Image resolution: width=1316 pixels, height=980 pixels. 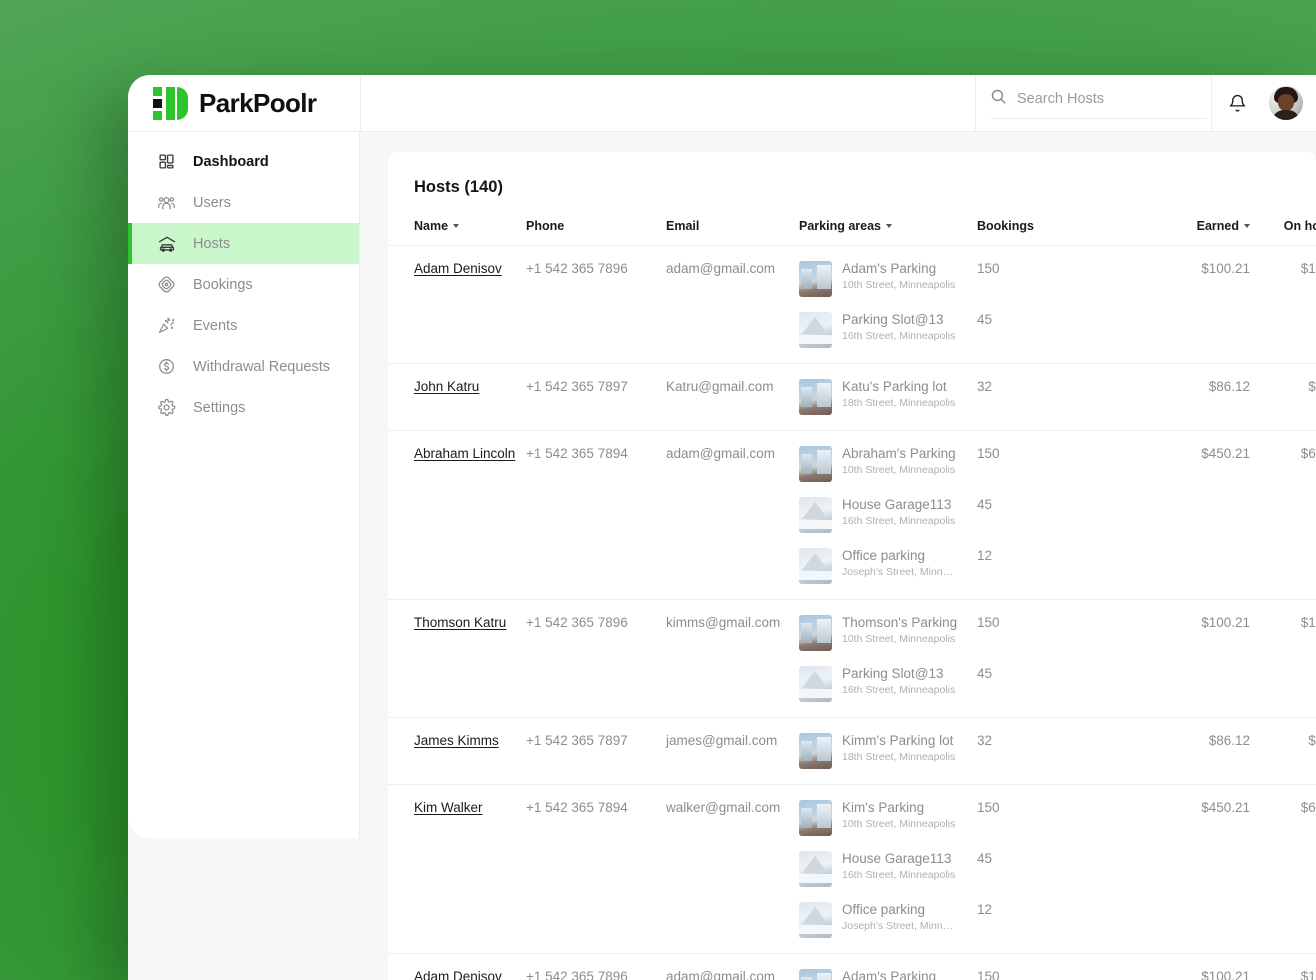 What do you see at coordinates (1043, 751) in the screenshot?
I see `cell-bookings: 32` at bounding box center [1043, 751].